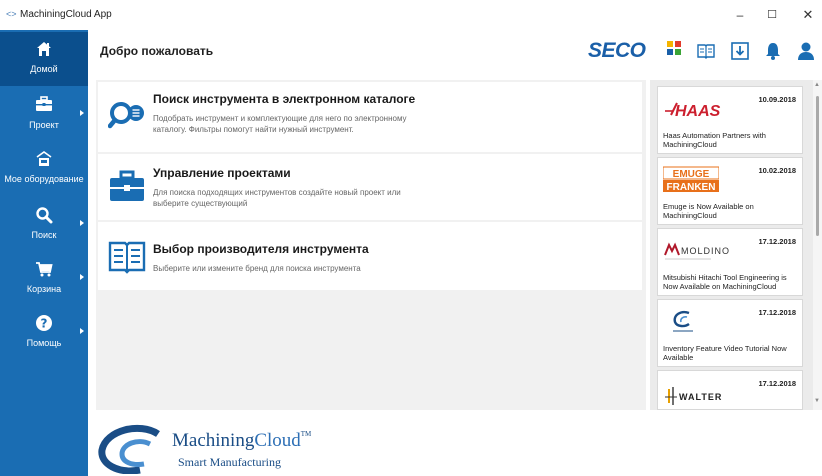 The height and width of the screenshot is (476, 822). I want to click on machiningcloud-logo, so click(683, 322).